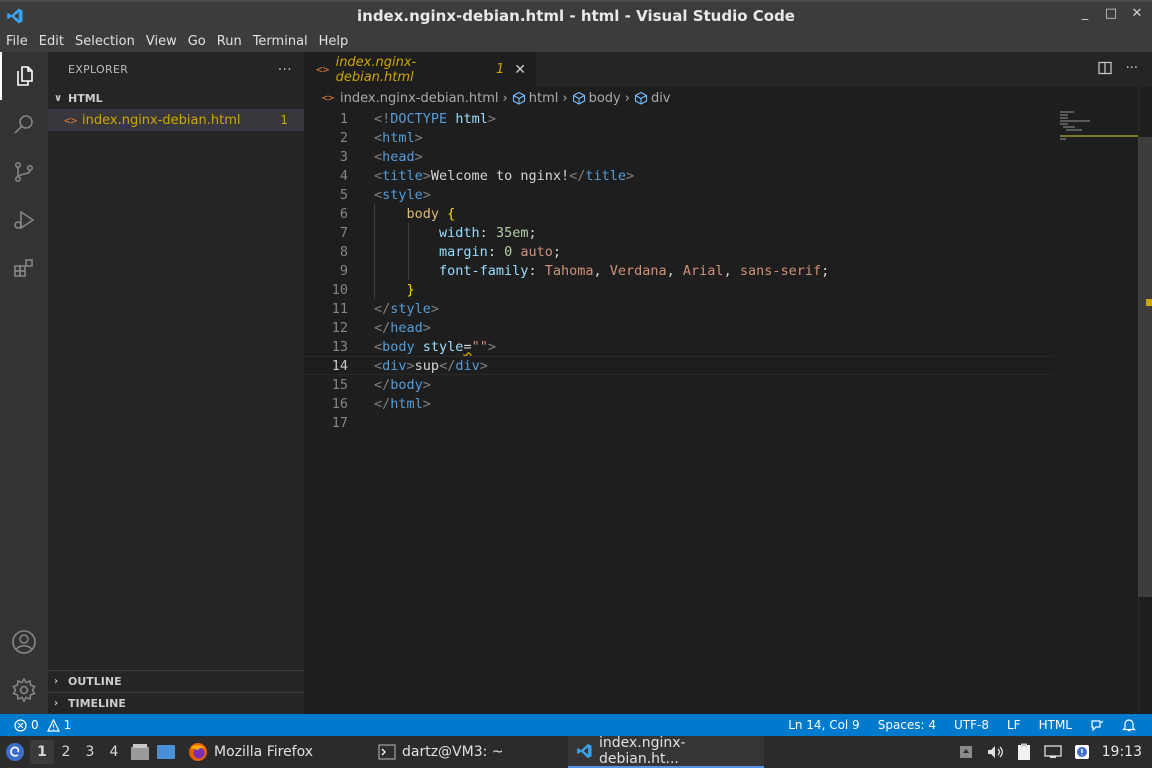 The height and width of the screenshot is (768, 1152). I want to click on tab-index-nginx-debian: <> index.nginx-debian.html 1 ✕, so click(420, 69).